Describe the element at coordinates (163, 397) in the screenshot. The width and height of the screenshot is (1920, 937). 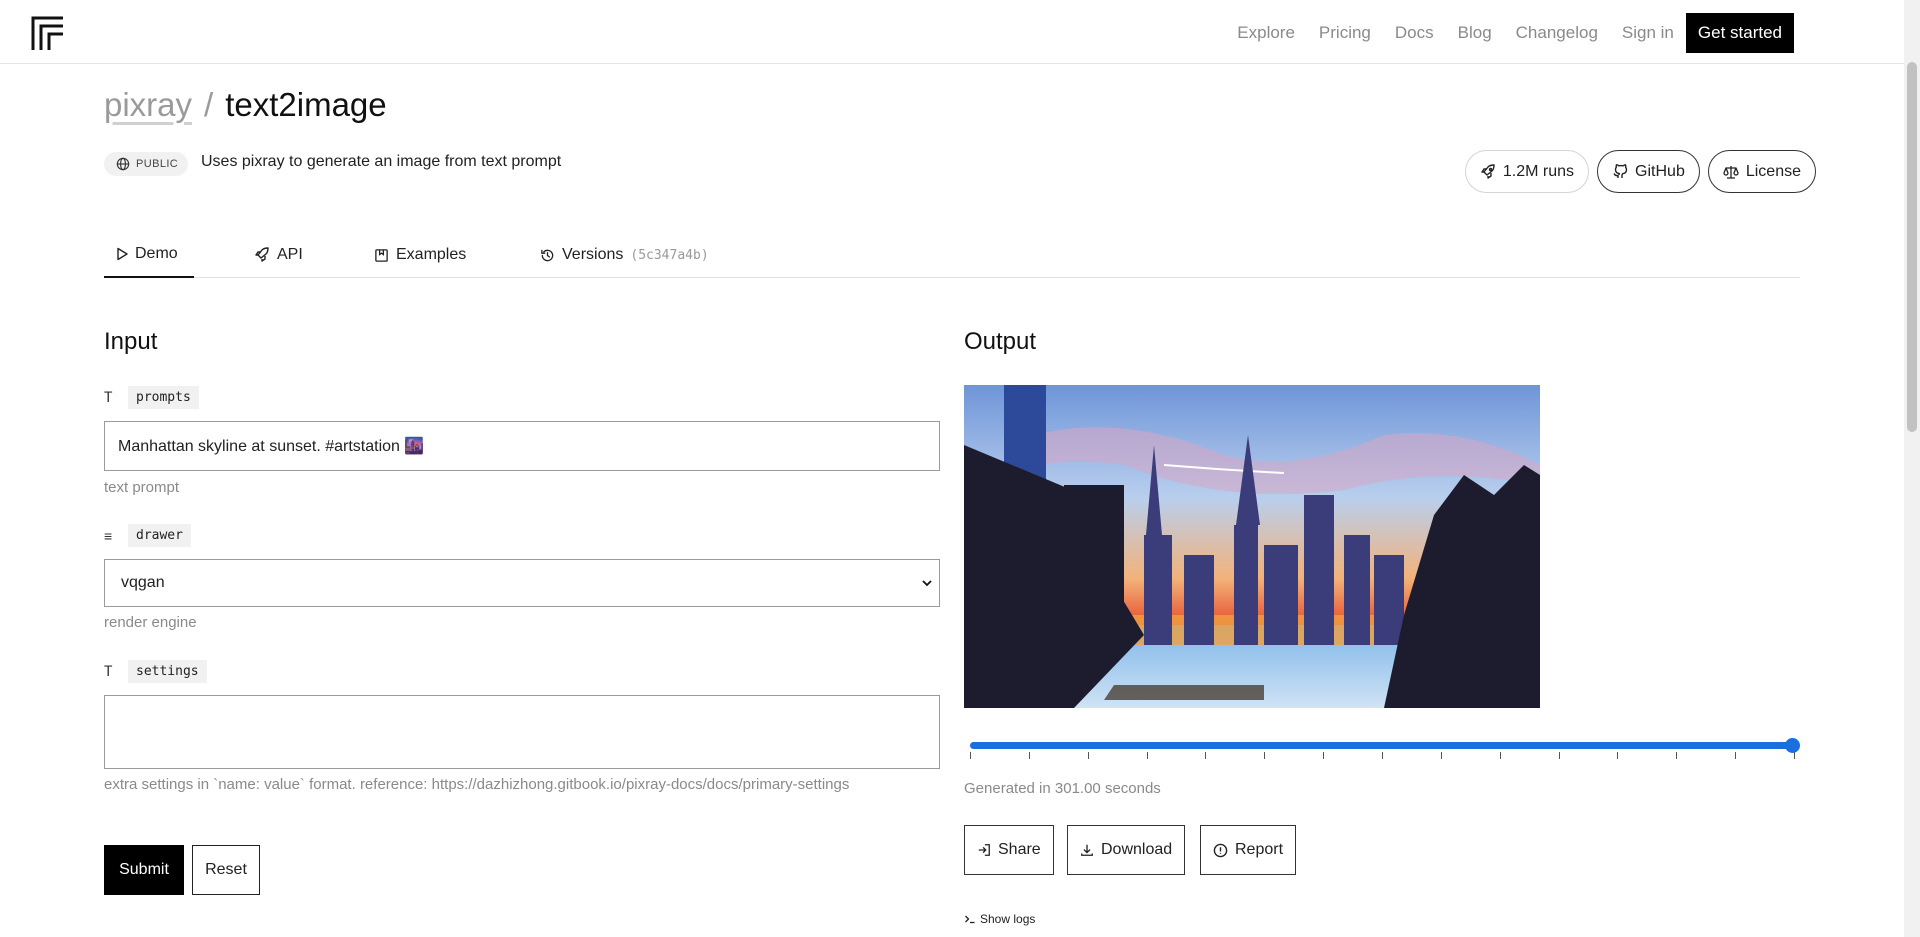
I see `prompts-name: prompts` at that location.